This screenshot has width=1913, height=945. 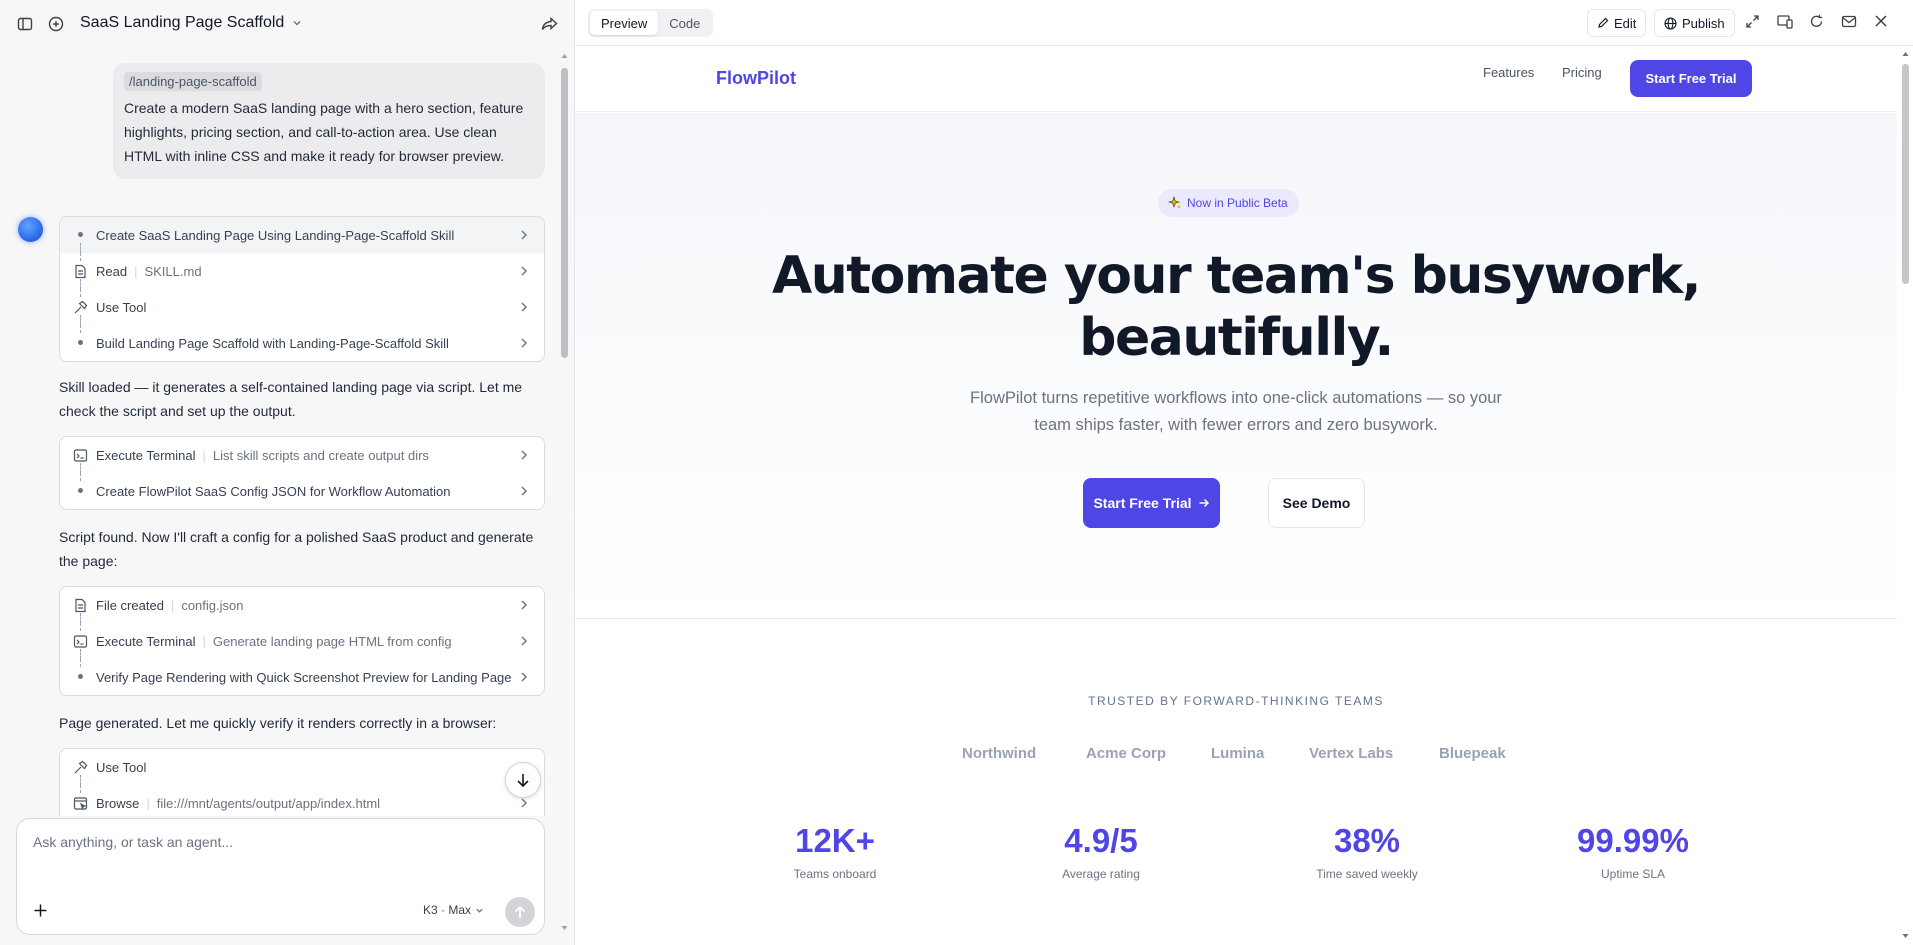 What do you see at coordinates (549, 24) in the screenshot?
I see `share-icon` at bounding box center [549, 24].